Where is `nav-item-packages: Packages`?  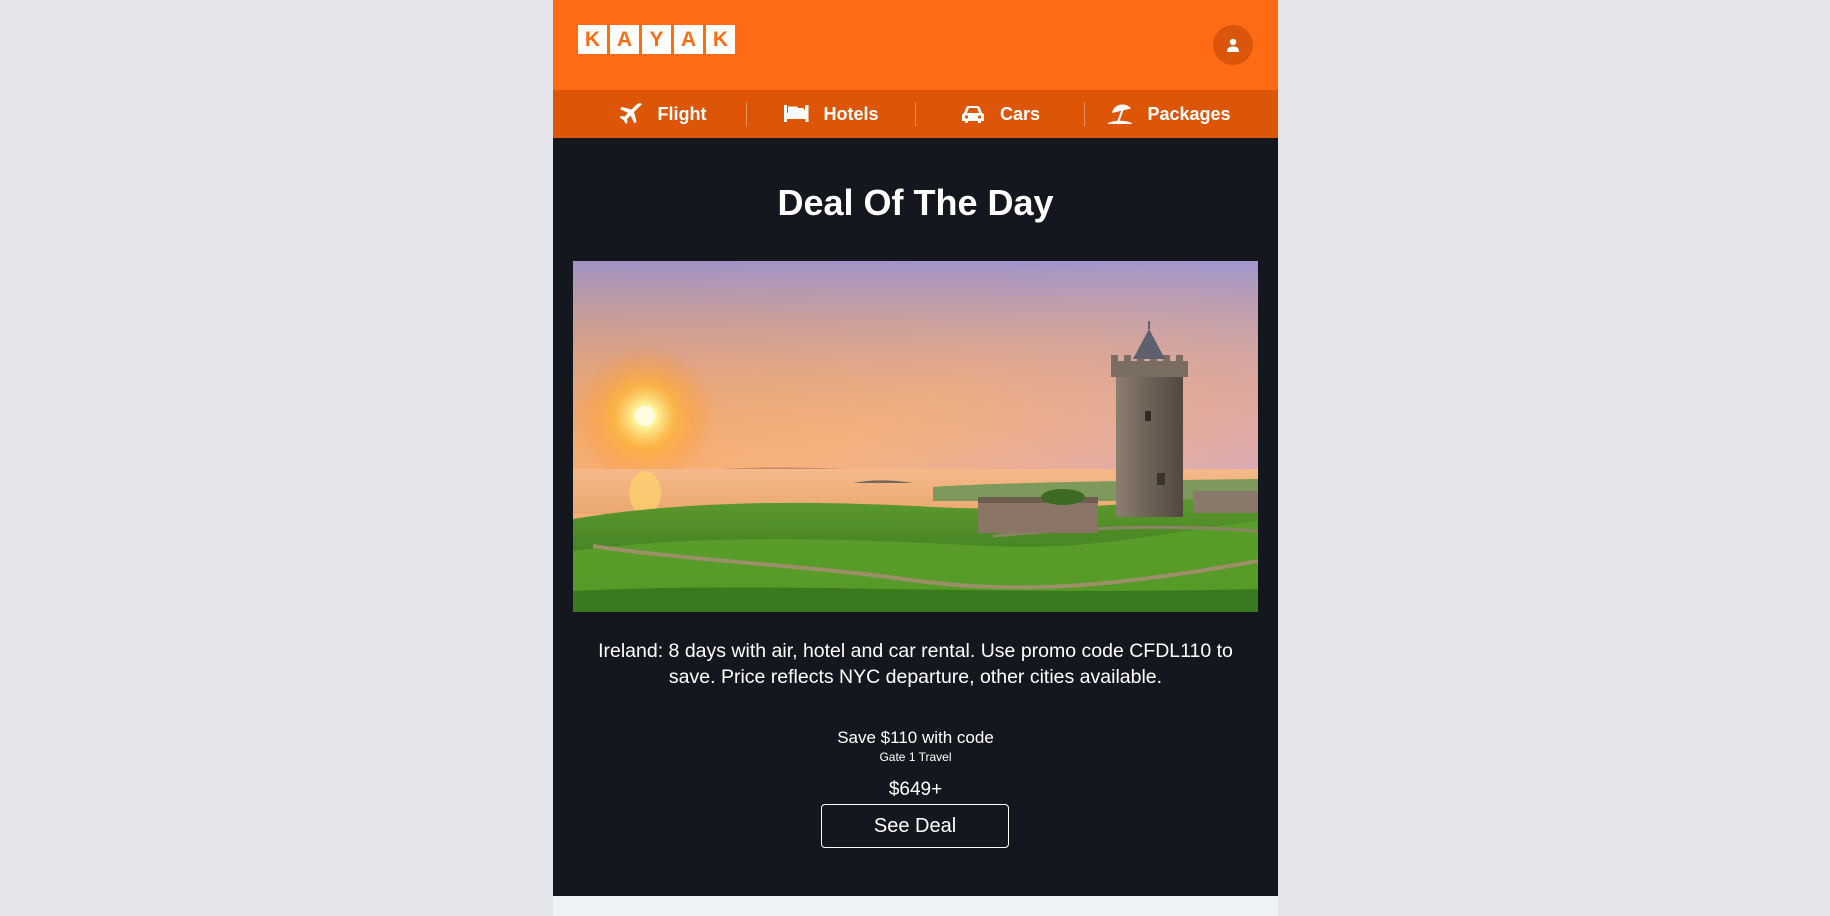
nav-item-packages: Packages is located at coordinates (1168, 114).